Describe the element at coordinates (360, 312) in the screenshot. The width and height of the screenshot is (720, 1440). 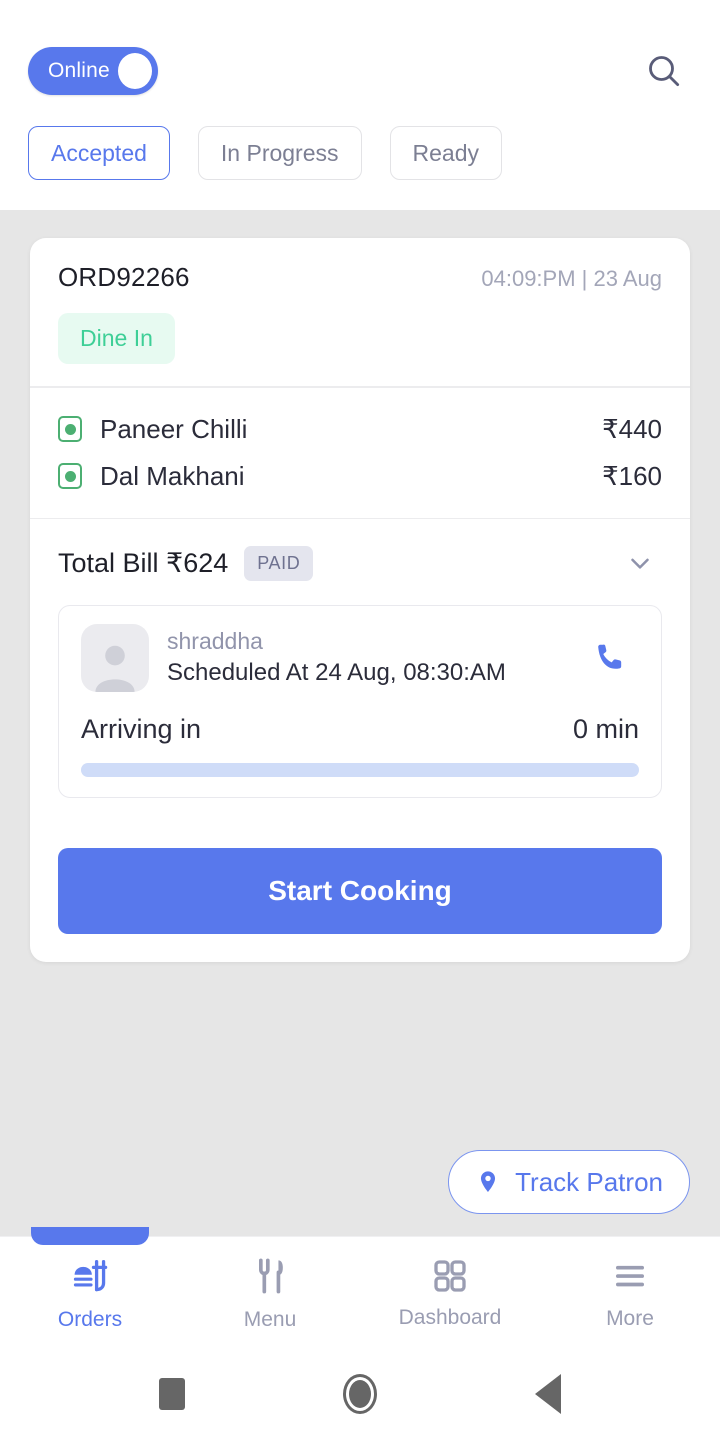
I see `order-card-header: ORD92266 04:09:PM | 23 Aug Dine In` at that location.